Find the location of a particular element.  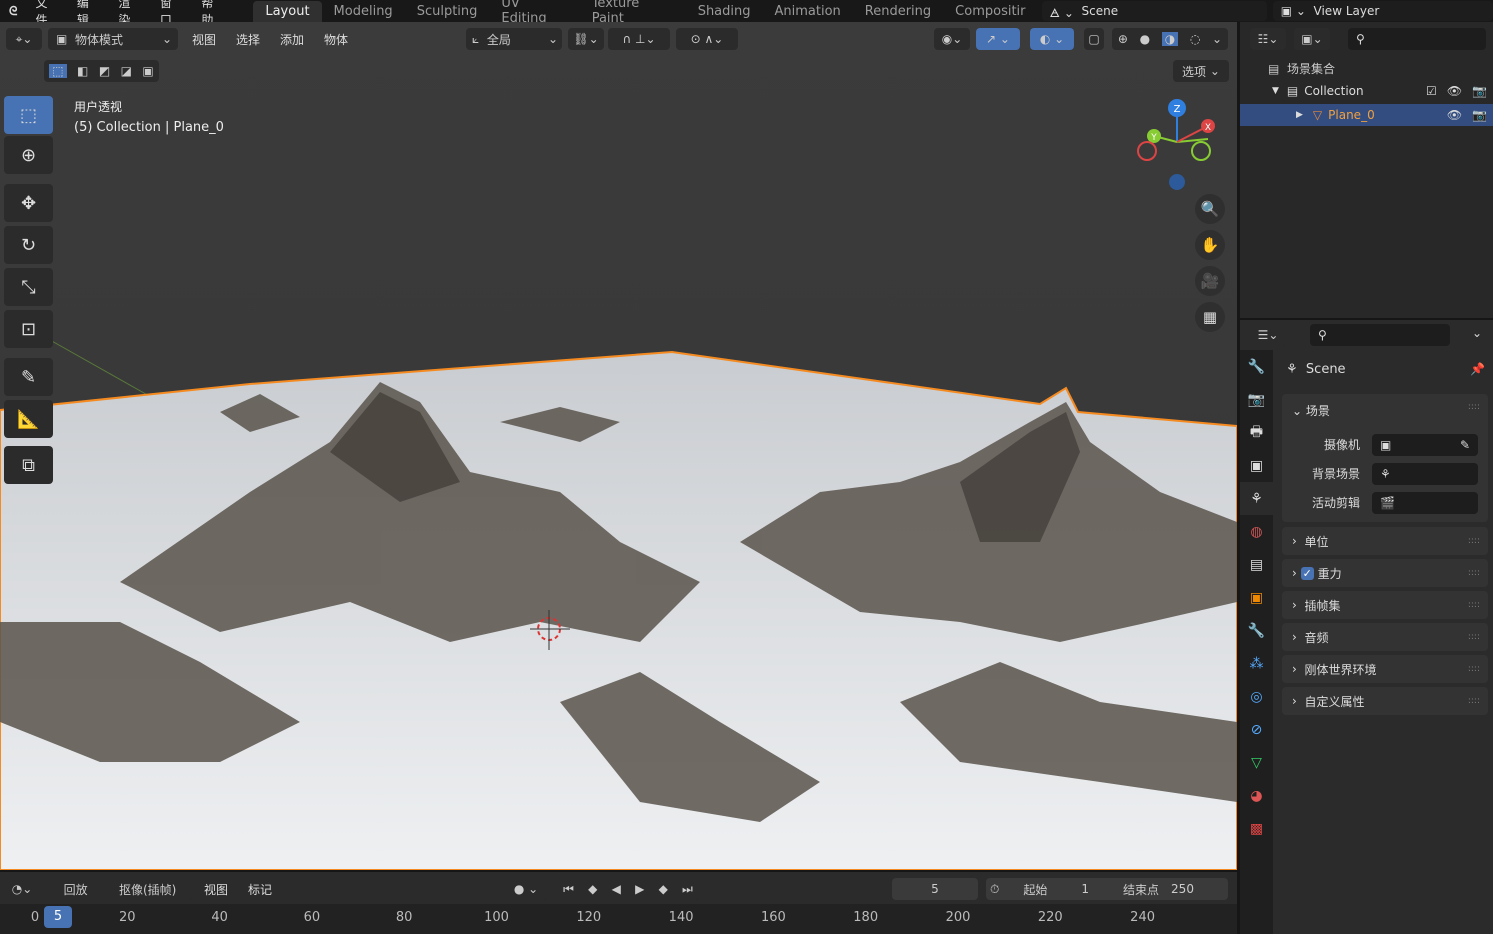

play-icon: ▶ is located at coordinates (639, 889).